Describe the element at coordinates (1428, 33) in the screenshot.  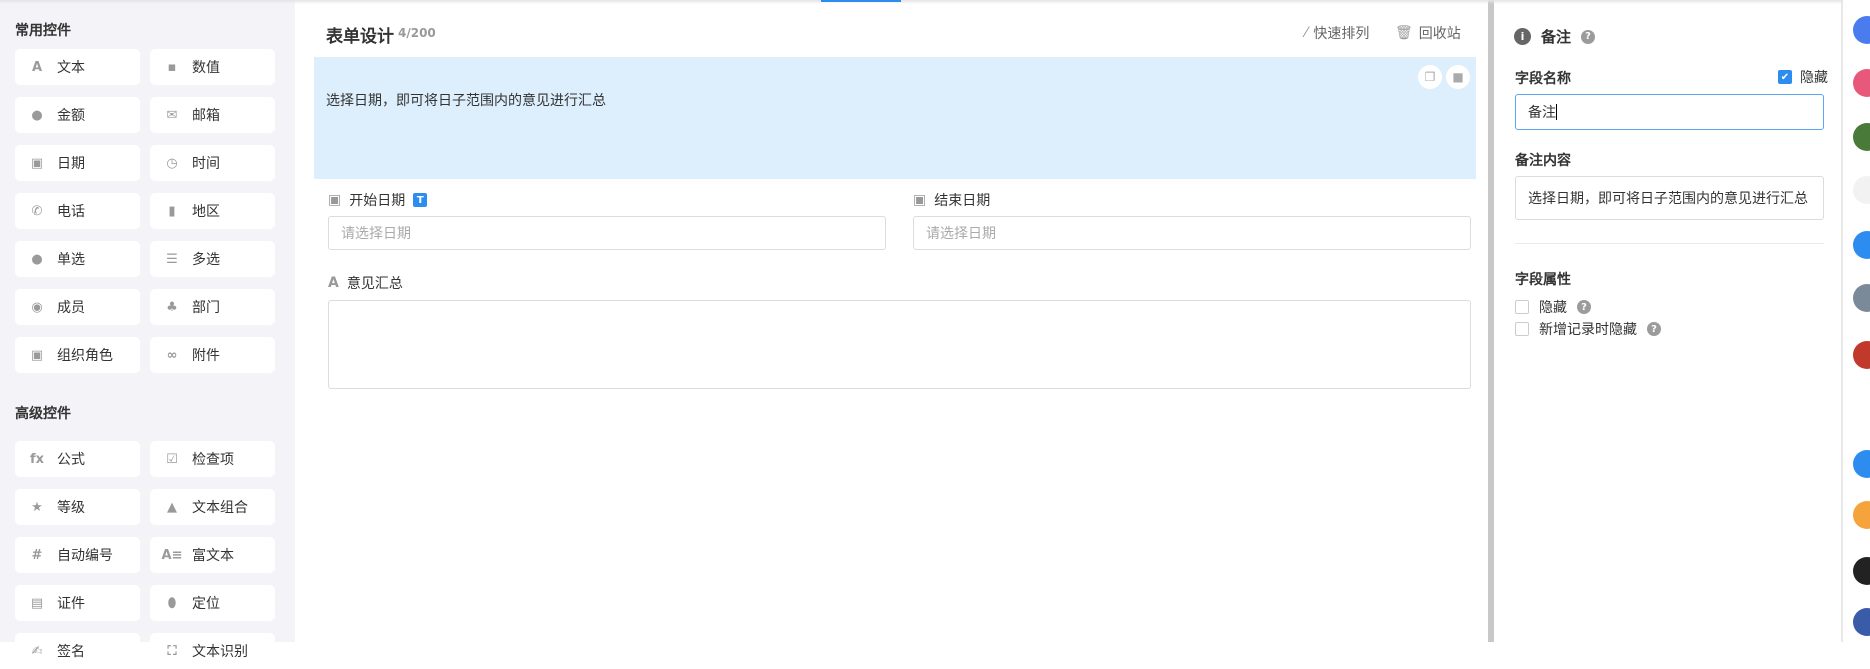
I see `recycle-bin-button: 🗑︎ 回收站` at that location.